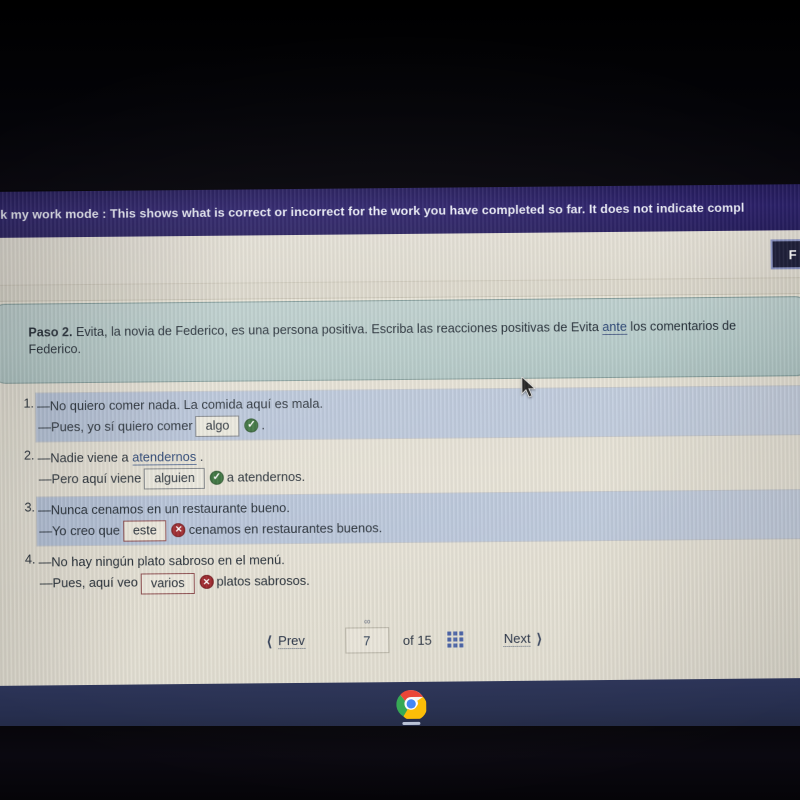 The image size is (800, 800). I want to click on laptop-bezel-bottom: hp, so click(400, 763).